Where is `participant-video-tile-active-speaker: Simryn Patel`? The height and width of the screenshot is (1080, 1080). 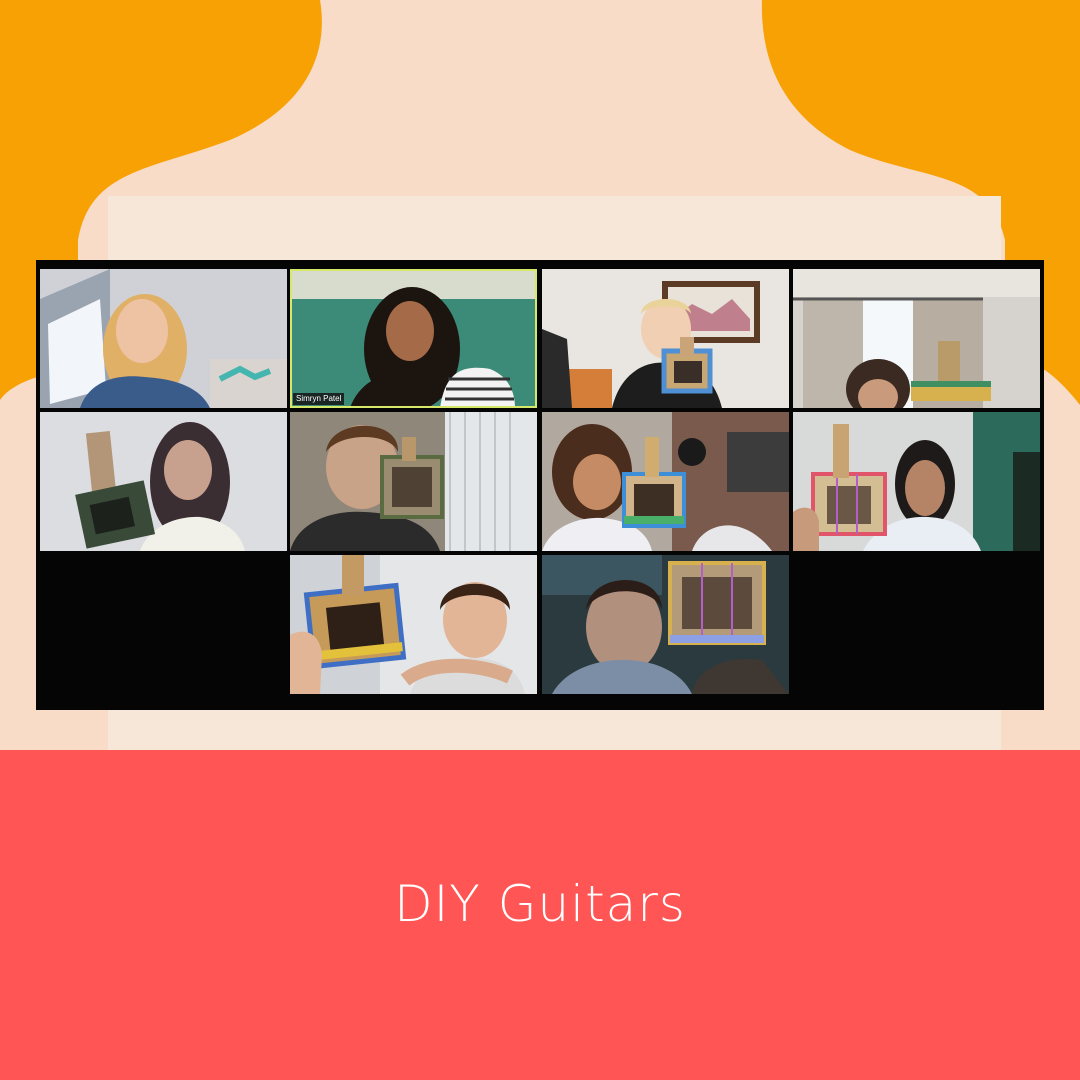 participant-video-tile-active-speaker: Simryn Patel is located at coordinates (413, 338).